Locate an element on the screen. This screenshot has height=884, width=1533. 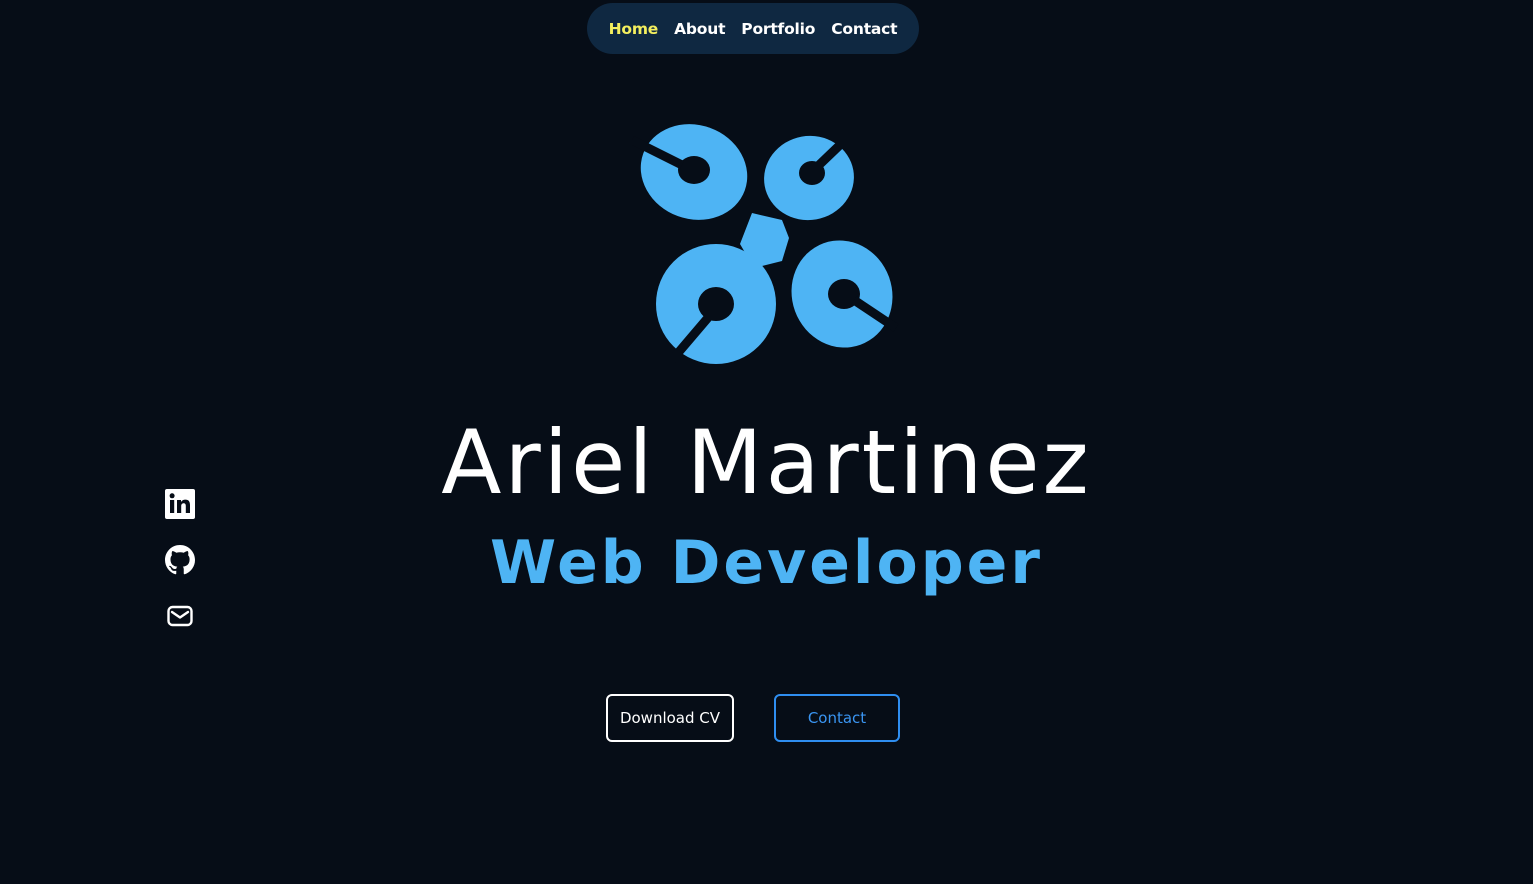
nav-contact: Contact is located at coordinates (864, 29).